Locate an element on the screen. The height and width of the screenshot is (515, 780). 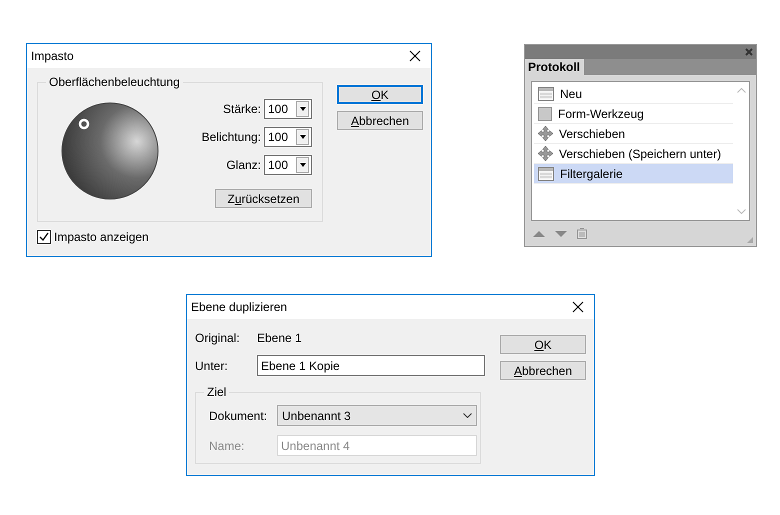
name-input: Ebene 1 Kopie is located at coordinates (371, 365).